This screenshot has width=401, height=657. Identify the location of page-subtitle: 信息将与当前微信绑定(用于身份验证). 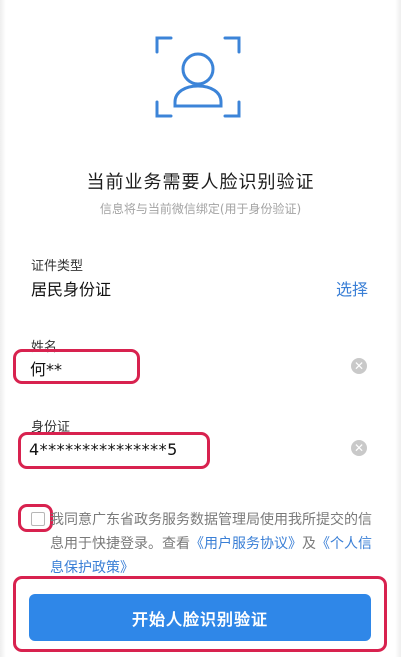
(200, 209).